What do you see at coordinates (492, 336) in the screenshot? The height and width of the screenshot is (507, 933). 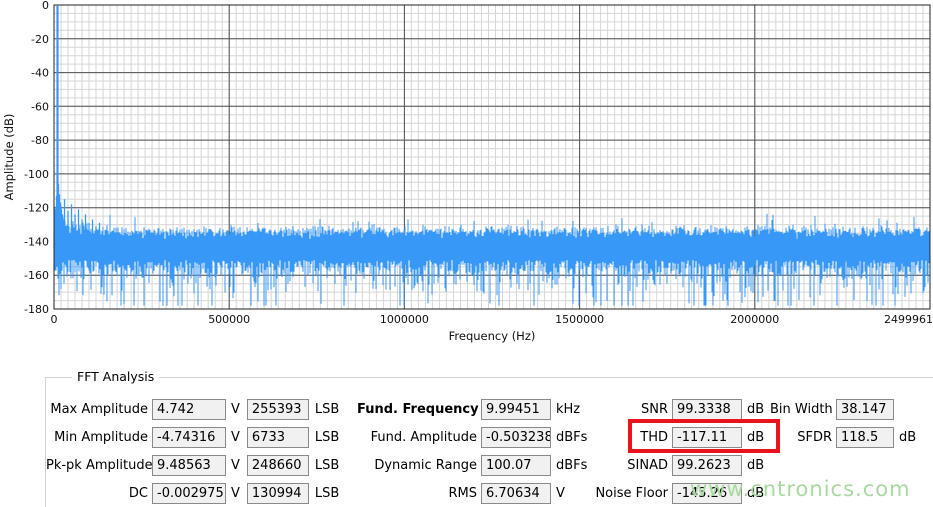 I see `x-axis-title: Frequency (Hz)` at bounding box center [492, 336].